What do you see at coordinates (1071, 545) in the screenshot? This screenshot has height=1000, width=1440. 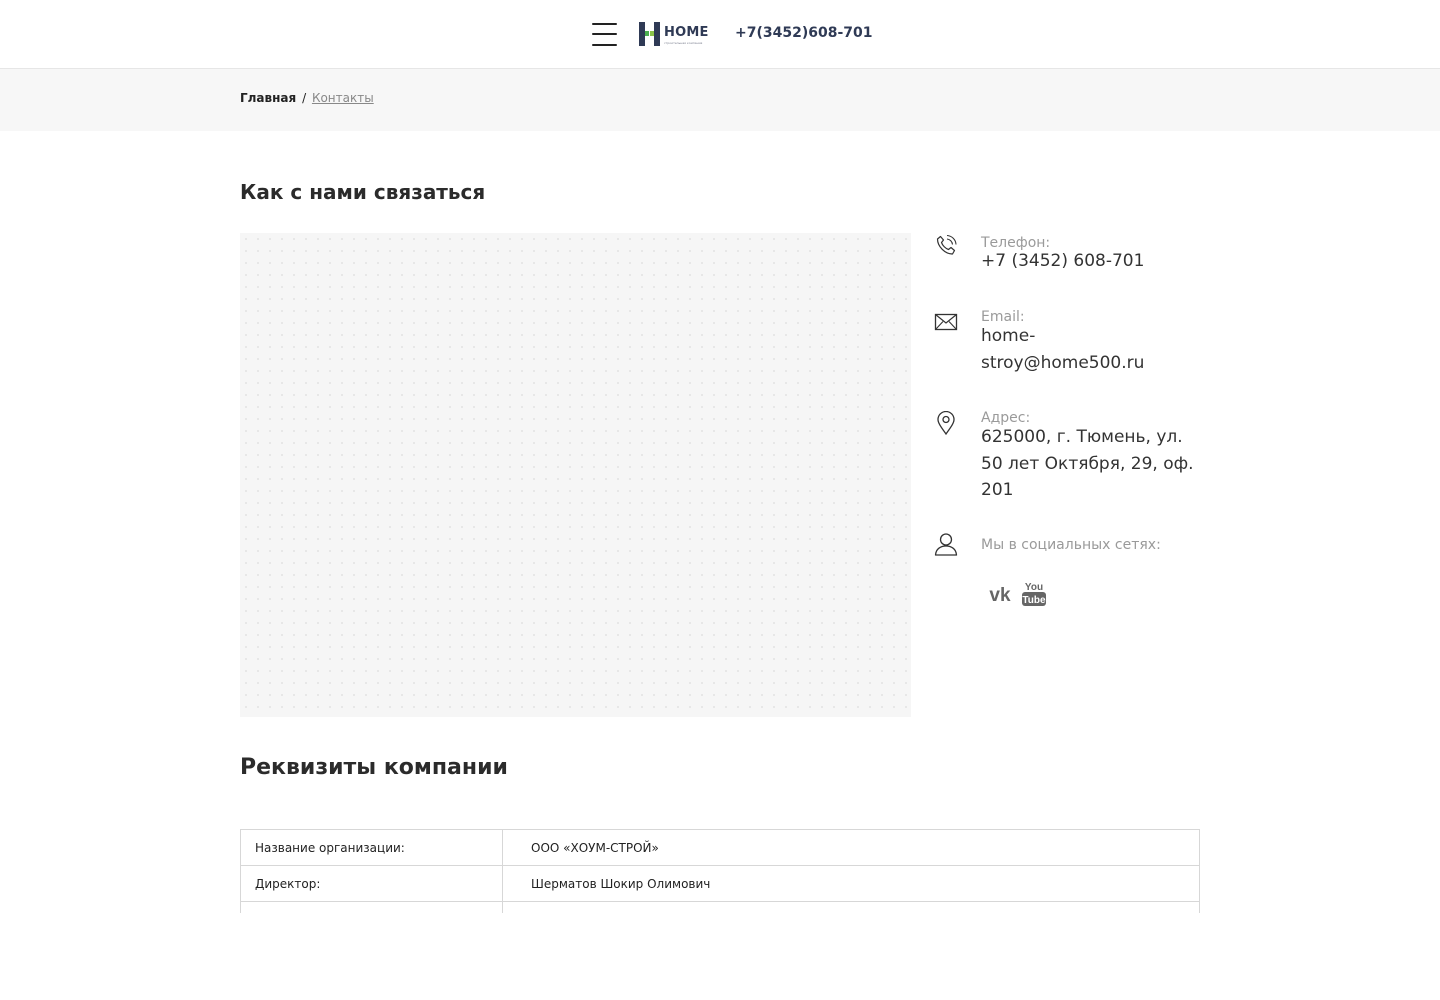 I see `social-label: Мы в социальных сетях:` at bounding box center [1071, 545].